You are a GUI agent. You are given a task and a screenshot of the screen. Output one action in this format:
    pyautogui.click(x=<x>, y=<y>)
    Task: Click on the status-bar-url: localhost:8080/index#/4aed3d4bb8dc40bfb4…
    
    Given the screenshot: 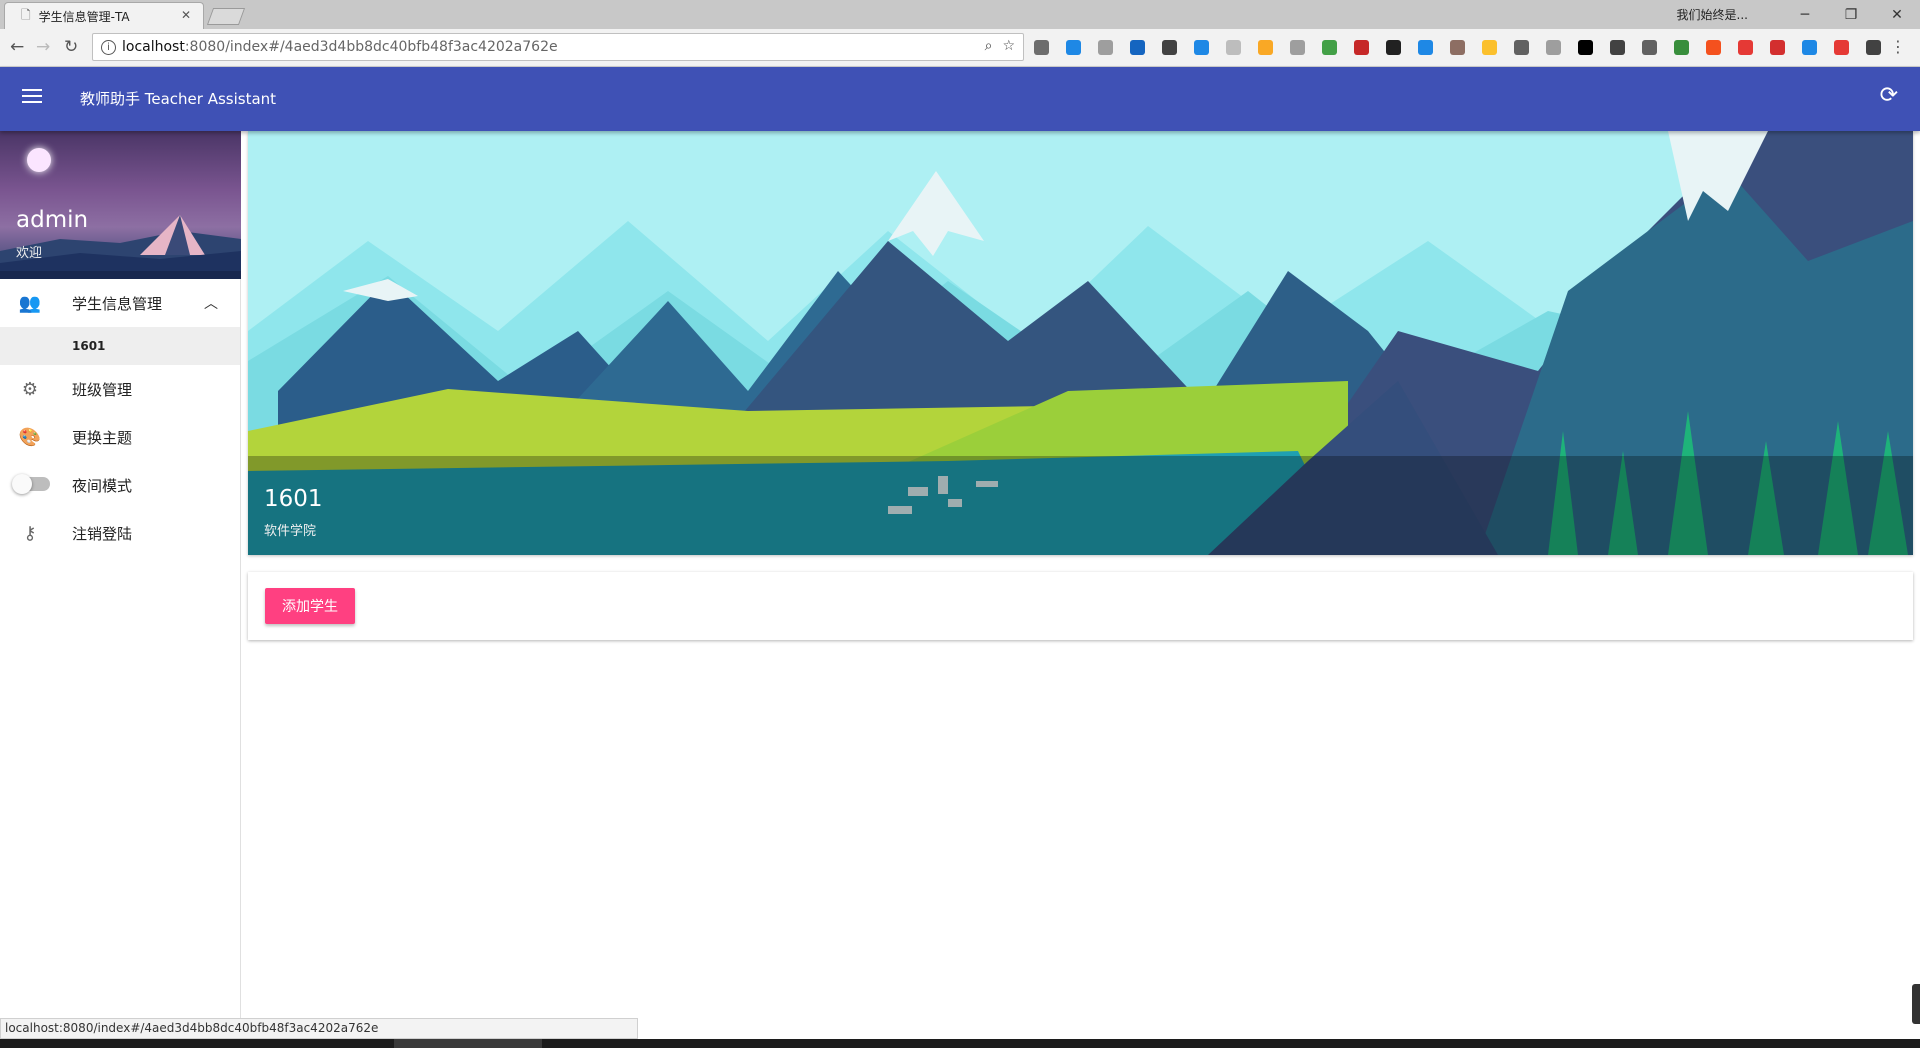 What is the action you would take?
    pyautogui.click(x=319, y=1028)
    